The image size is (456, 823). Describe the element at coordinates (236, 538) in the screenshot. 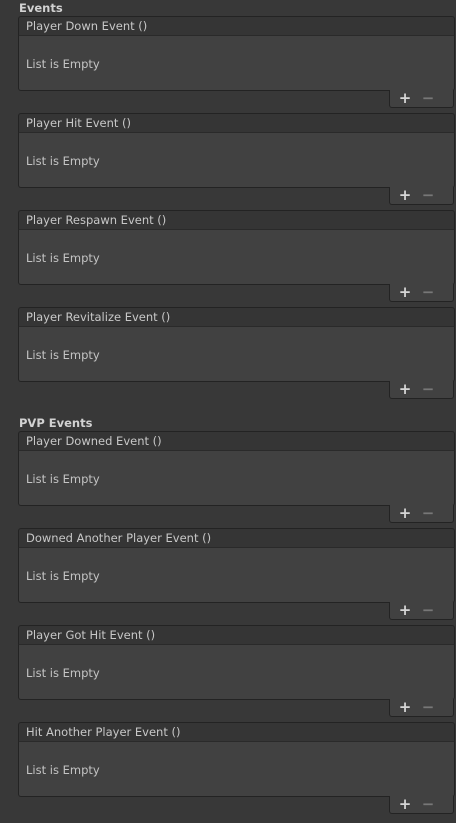

I see `event-header: Downed Another Player Event ()` at that location.